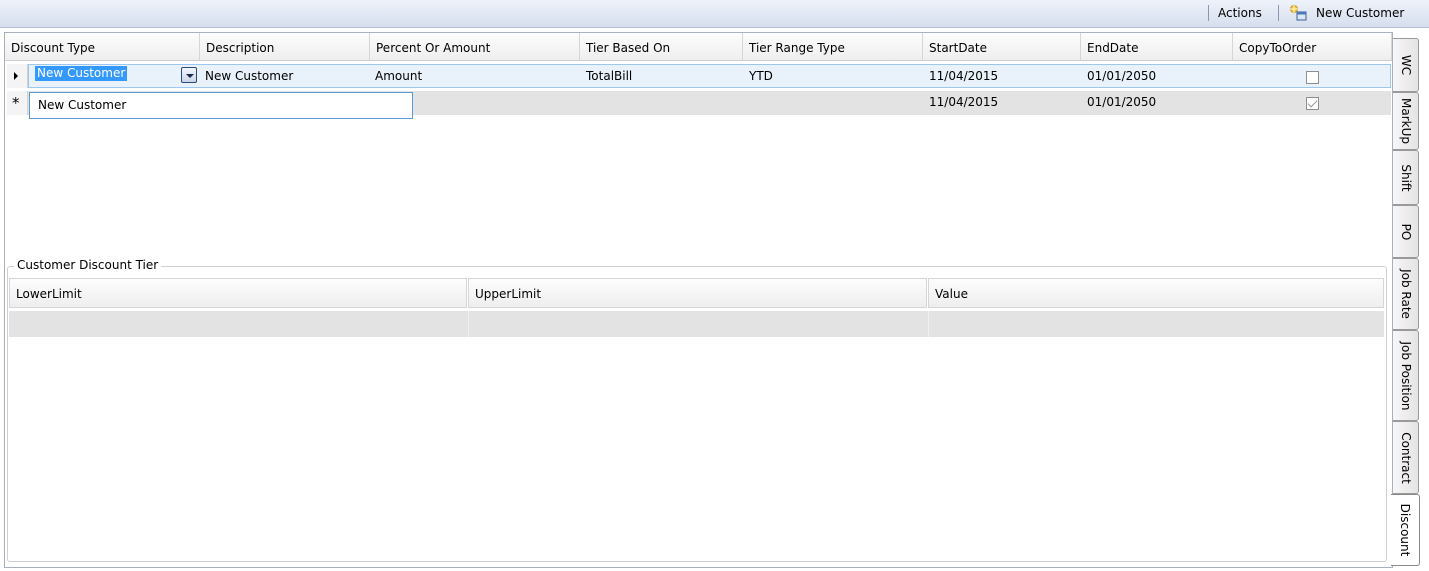 Image resolution: width=1429 pixels, height=571 pixels. I want to click on column-header-upper-limit: UpperLimit, so click(697, 293).